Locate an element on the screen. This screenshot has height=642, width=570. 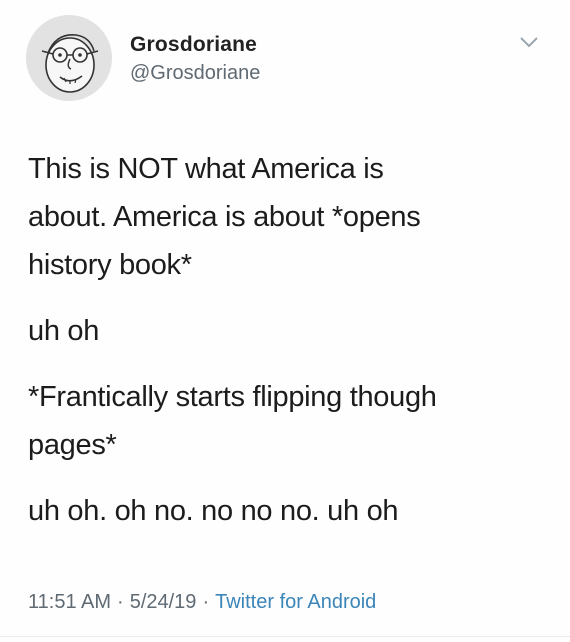
tweet-line: about. America is about *opens is located at coordinates (224, 217).